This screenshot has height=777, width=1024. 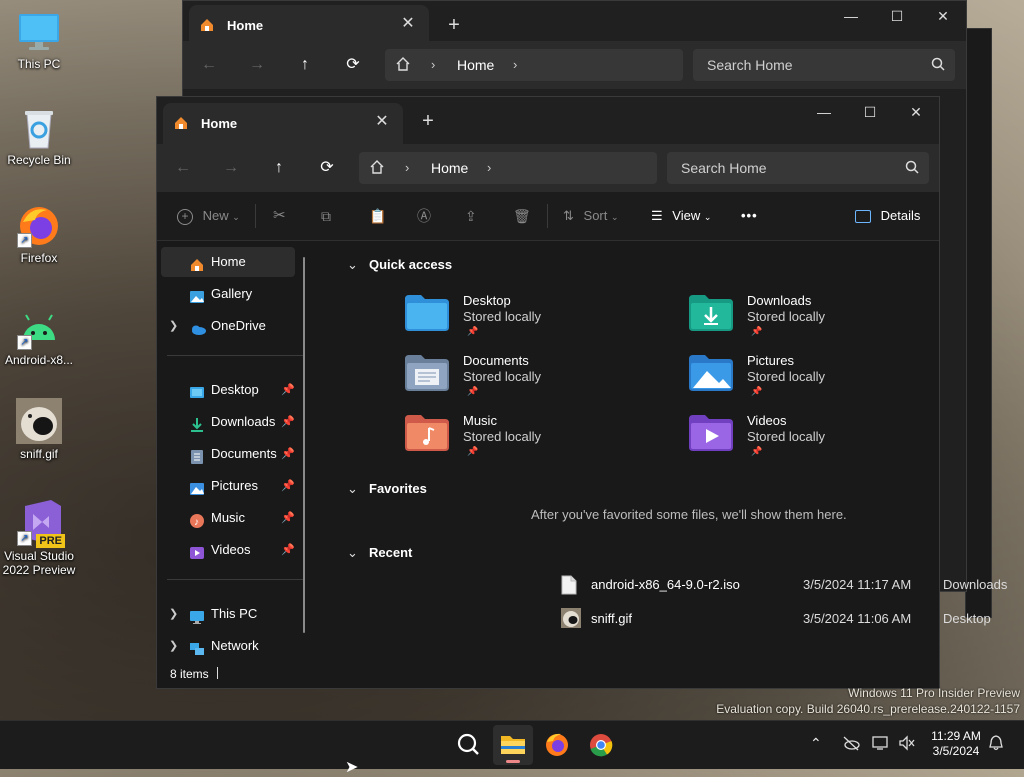 What do you see at coordinates (799, 321) in the screenshot?
I see `quick-access-downloads: Downloads Stored locally 📌` at bounding box center [799, 321].